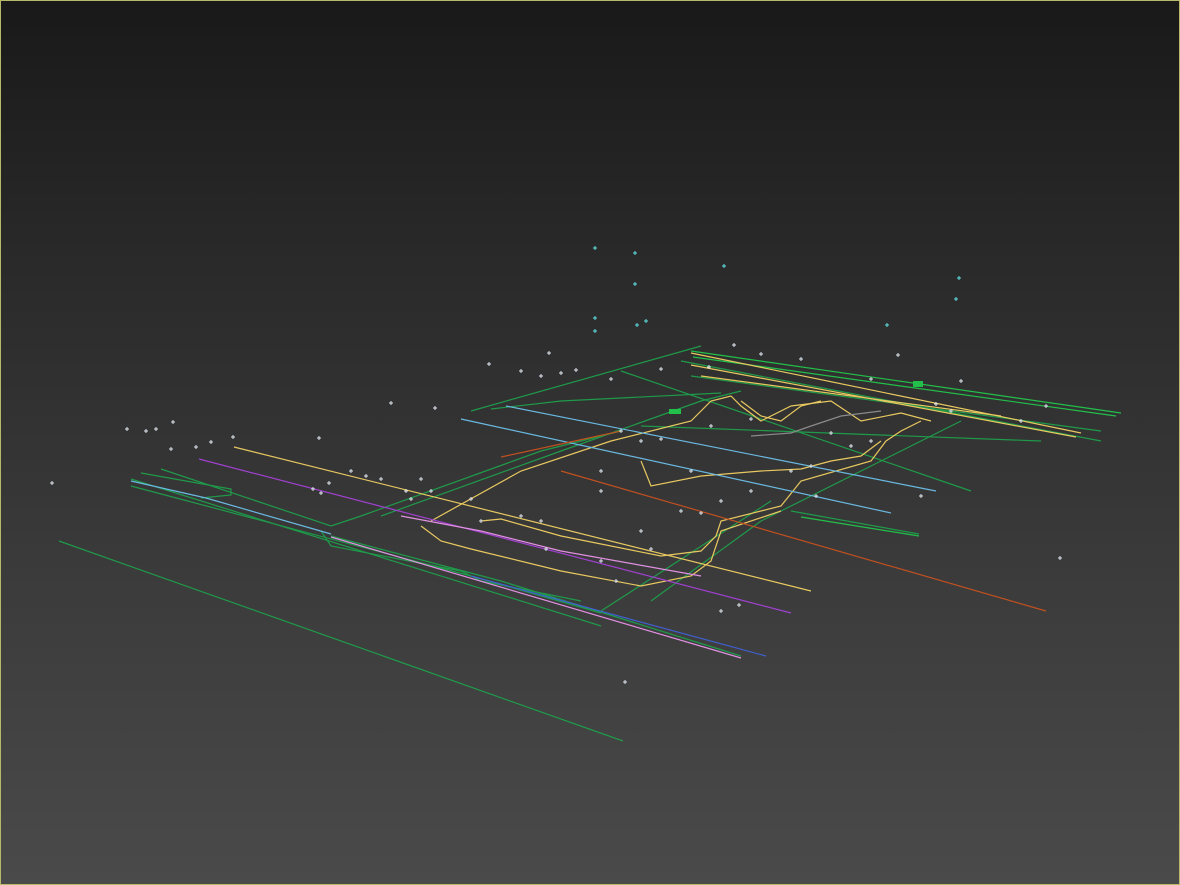  I want to click on spline-purple, so click(495, 536).